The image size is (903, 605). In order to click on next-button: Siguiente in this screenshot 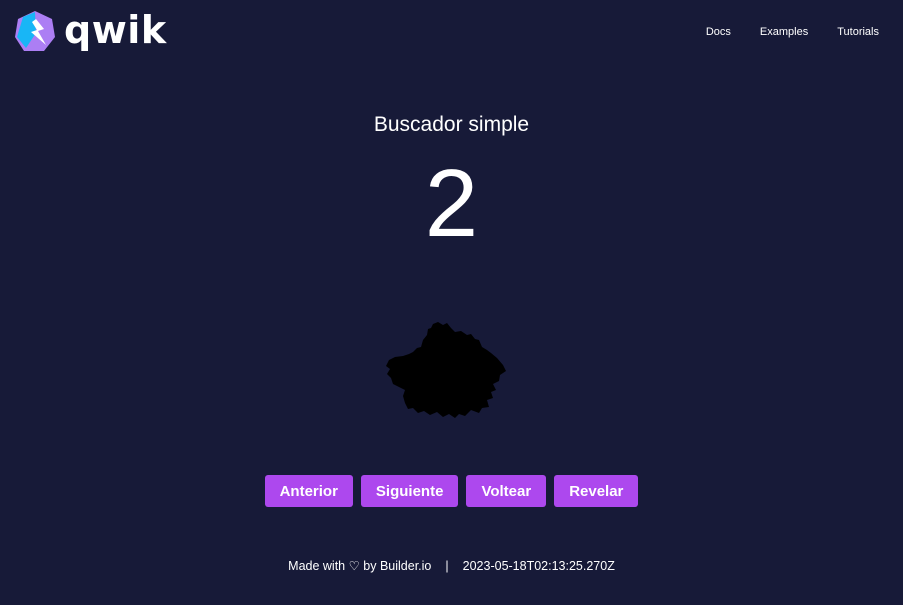, I will do `click(409, 491)`.